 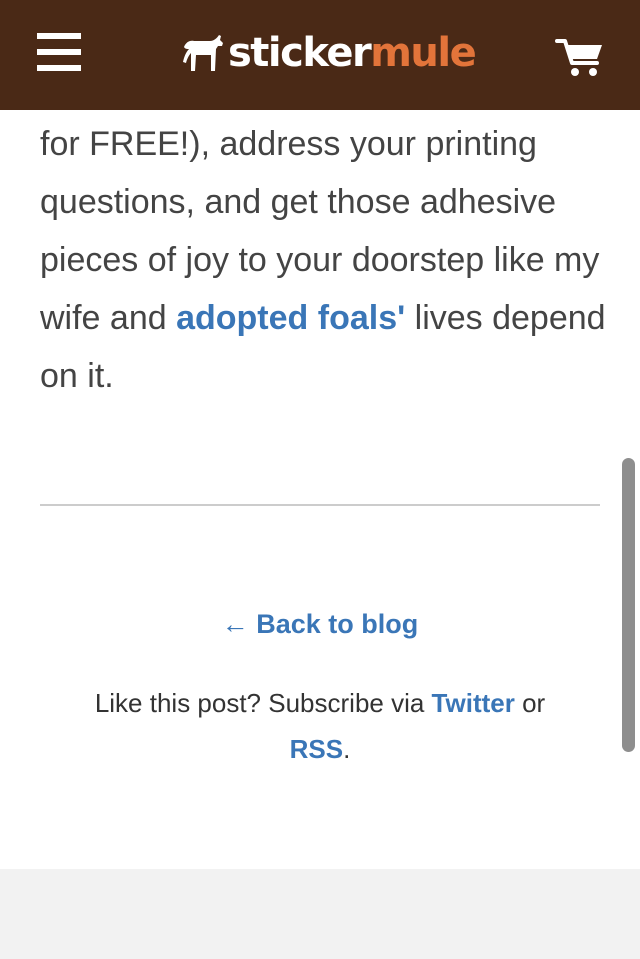 I want to click on logo-text: stickermule, so click(x=352, y=53).